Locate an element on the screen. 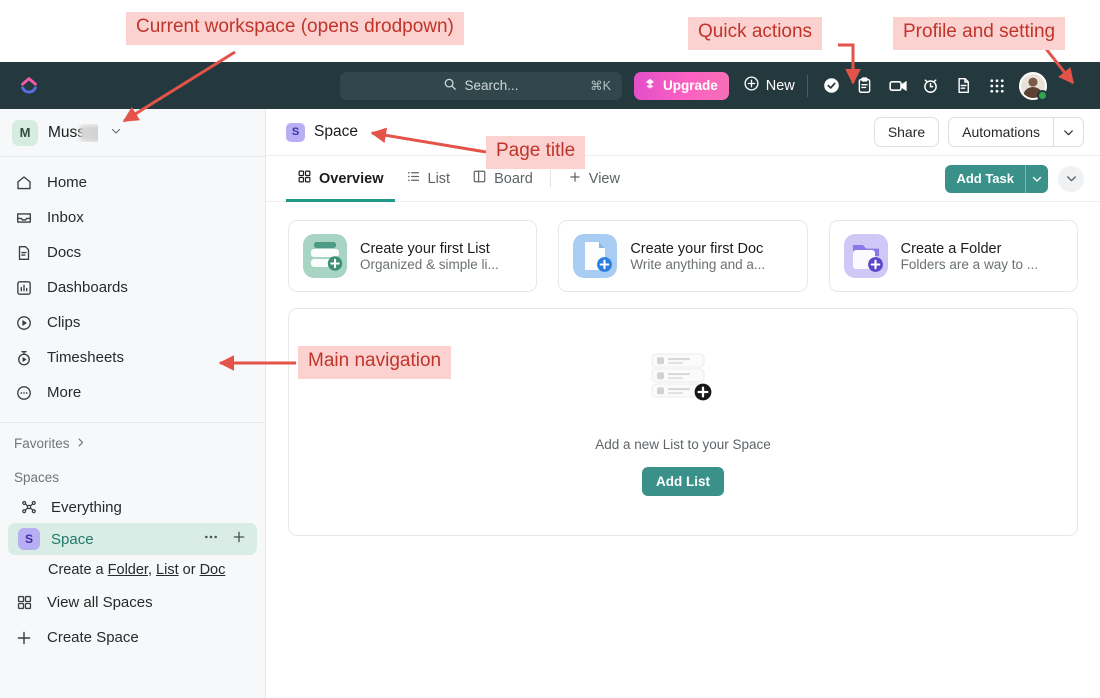 The width and height of the screenshot is (1100, 698). top-navigation-bar: Search... ⌘K Upgrade New is located at coordinates (550, 85).